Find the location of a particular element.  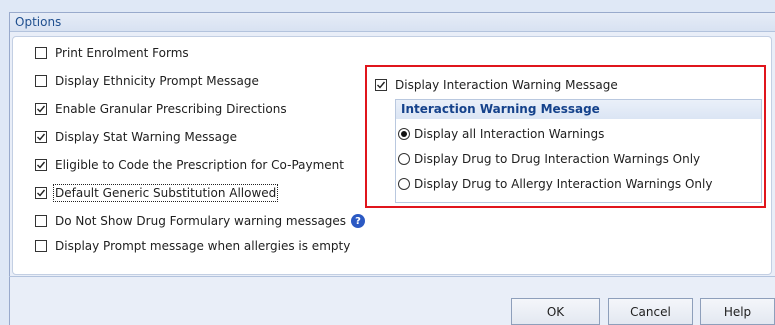

option-label: Enable Granular Prescribing Directions is located at coordinates (171, 109).